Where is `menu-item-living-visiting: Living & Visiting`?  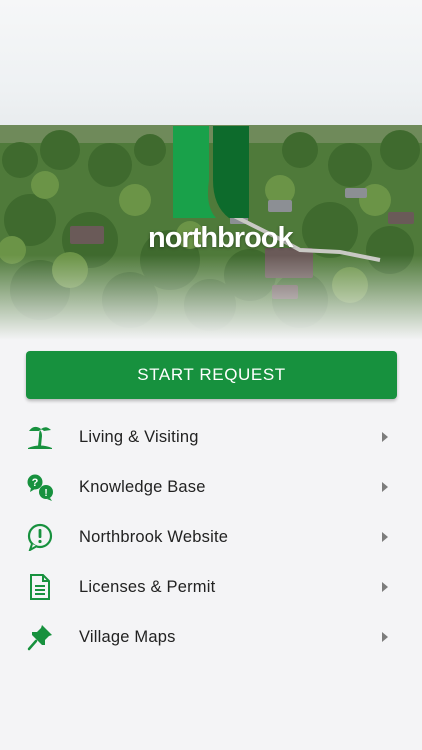
menu-item-living-visiting: Living & Visiting is located at coordinates (211, 437).